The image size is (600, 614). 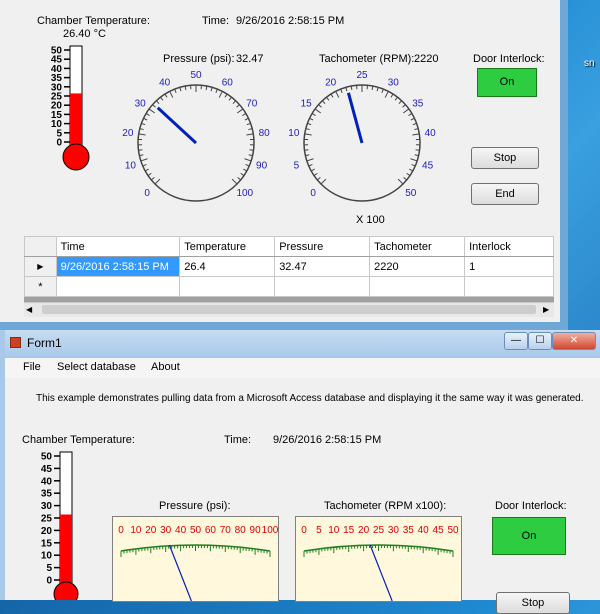 I want to click on thermometer-tick-label: 10, so click(x=47, y=556).